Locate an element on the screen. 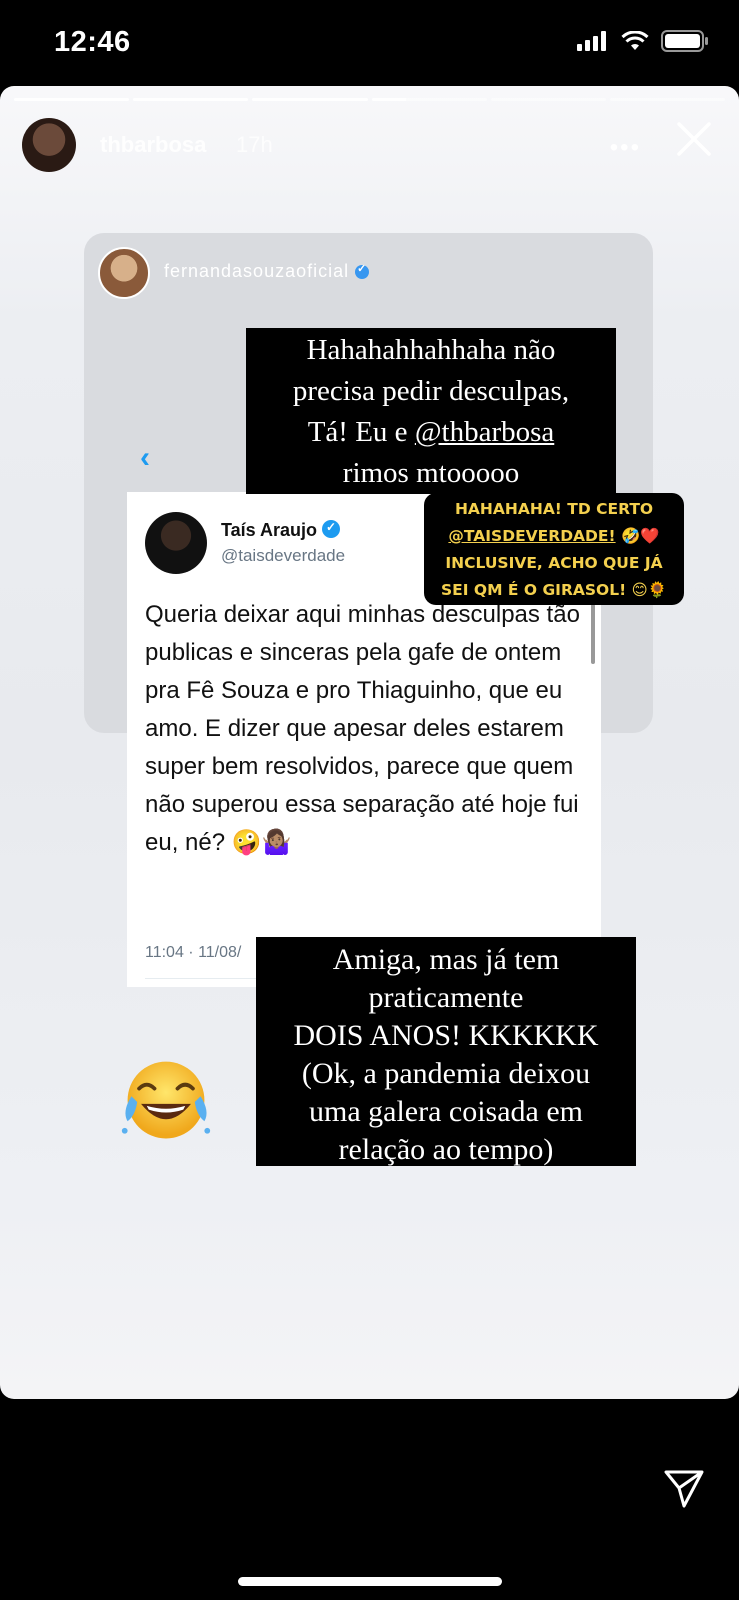 Image resolution: width=739 pixels, height=1600 pixels. sticker-line: @TAISDEVERDADE! 🤣❤️ is located at coordinates (554, 536).